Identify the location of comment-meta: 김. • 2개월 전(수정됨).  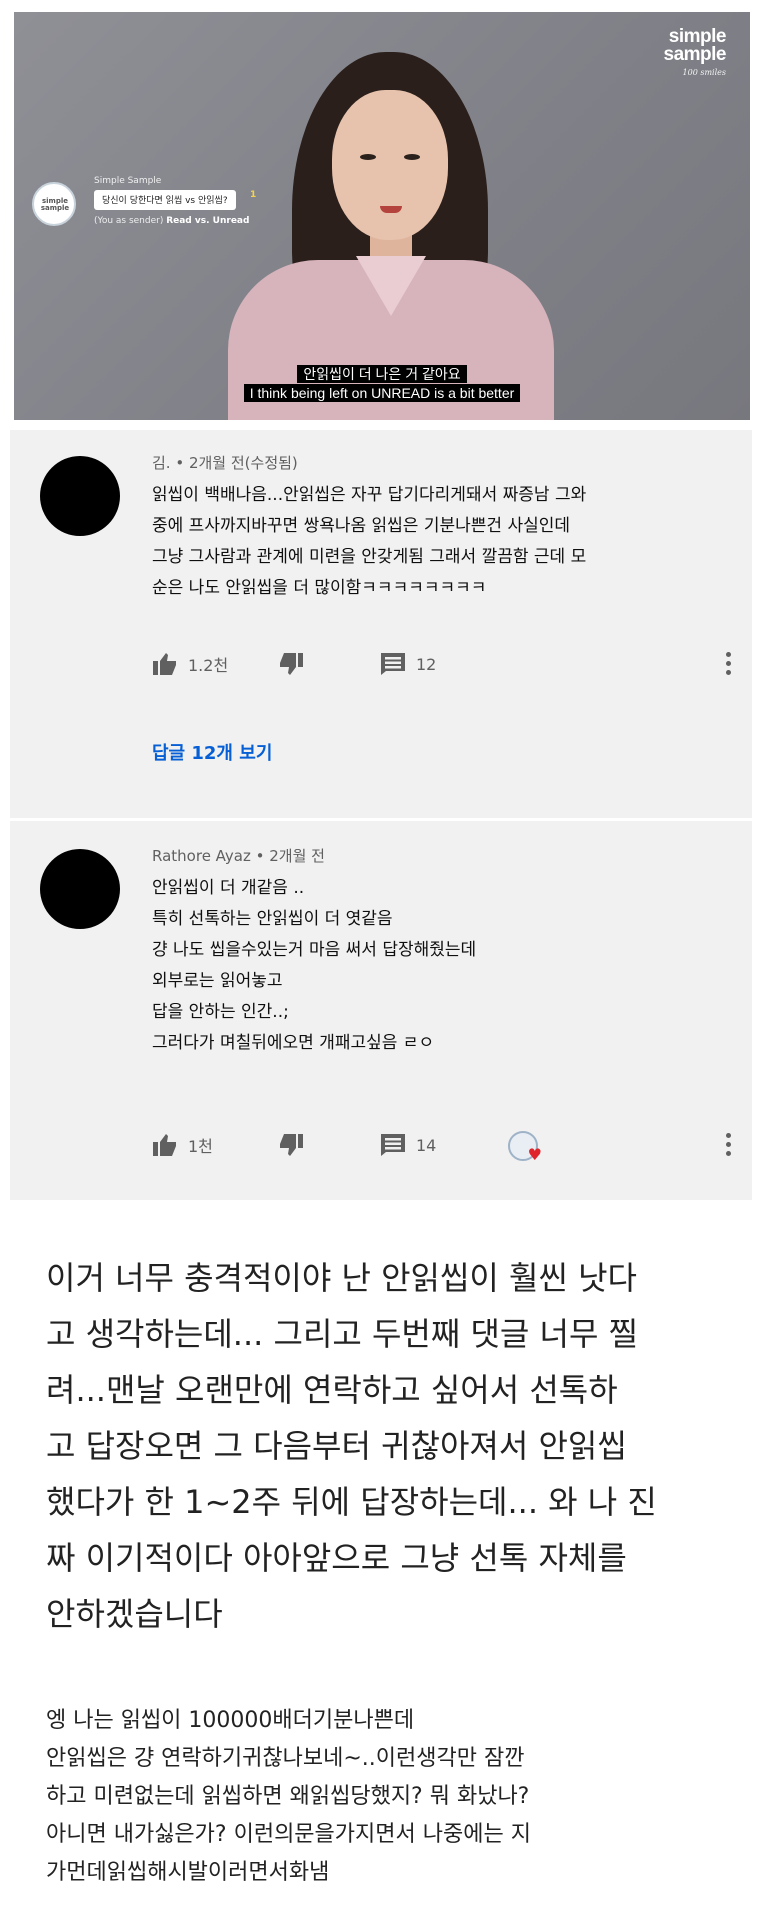
(225, 463).